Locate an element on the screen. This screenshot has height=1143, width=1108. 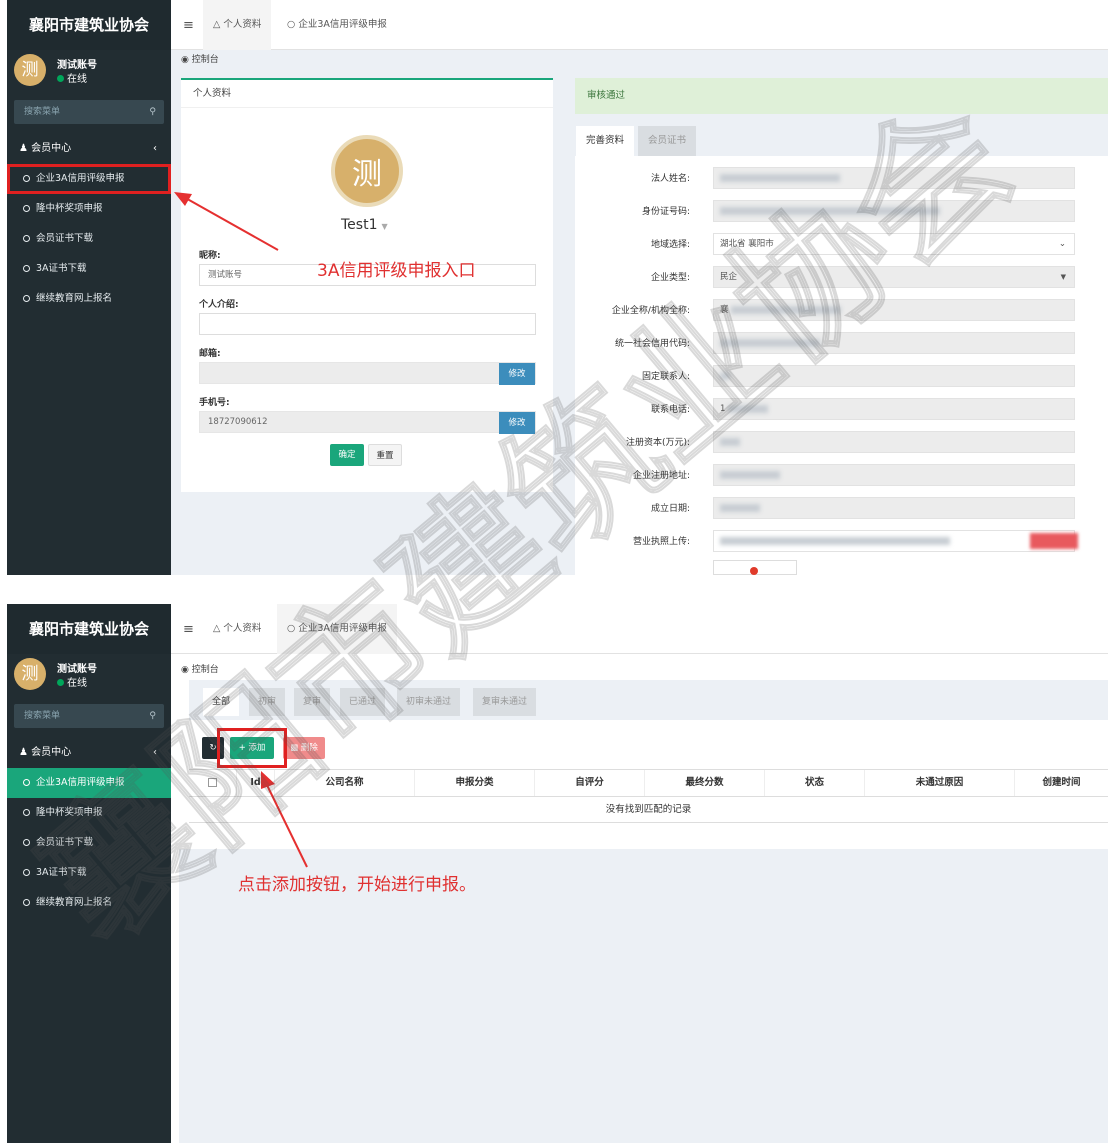
user-status: 在线 is located at coordinates (72, 681).